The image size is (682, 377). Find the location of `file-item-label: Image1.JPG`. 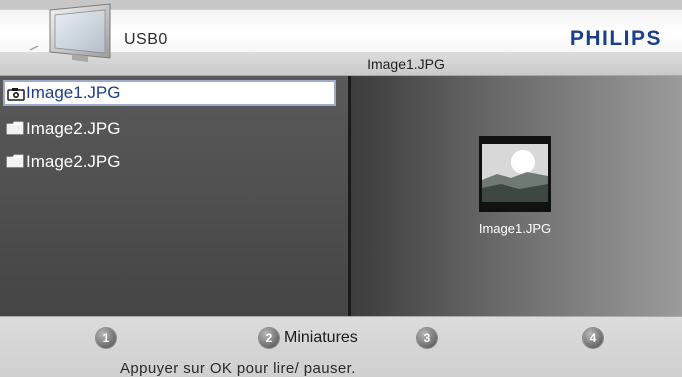

file-item-label: Image1.JPG is located at coordinates (73, 92).